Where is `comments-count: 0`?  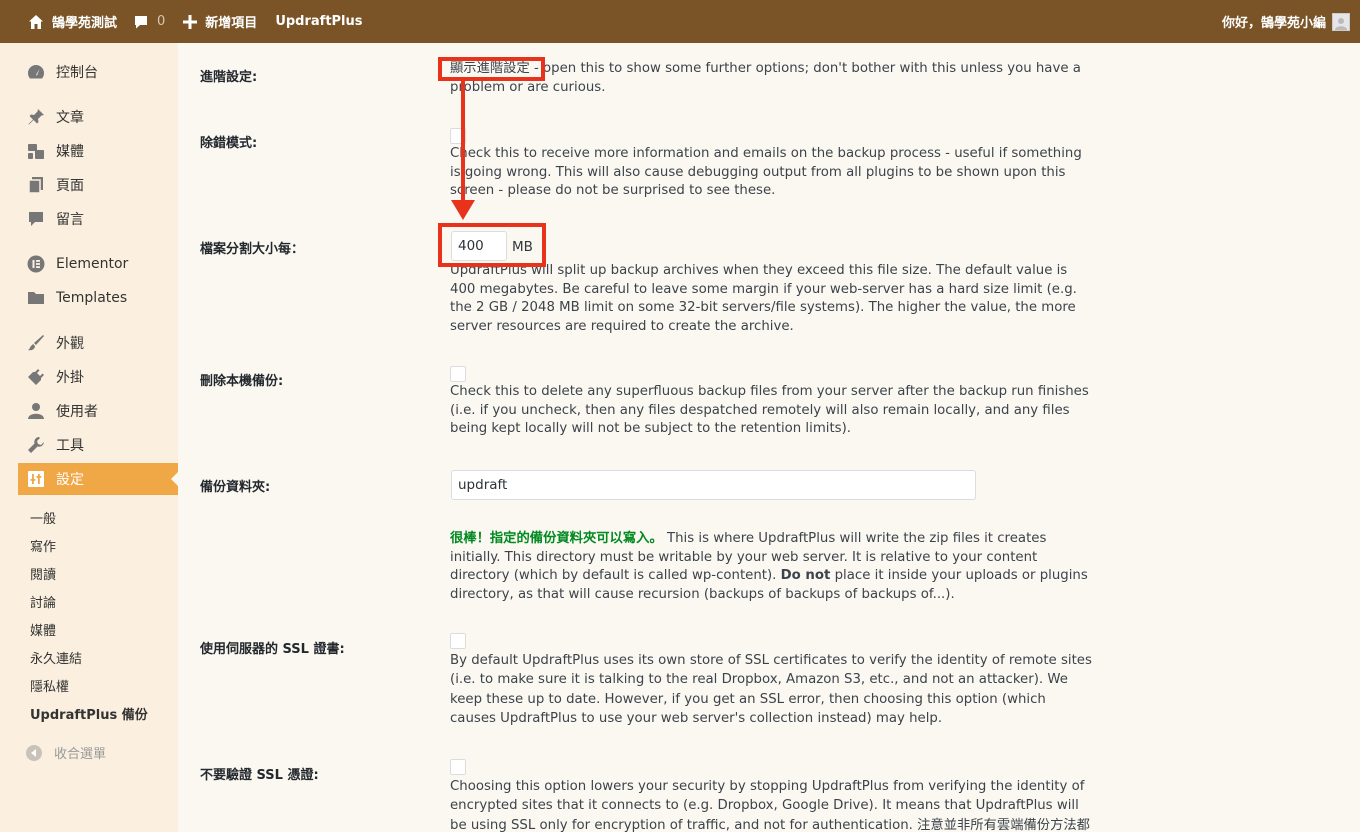
comments-count: 0 is located at coordinates (161, 21).